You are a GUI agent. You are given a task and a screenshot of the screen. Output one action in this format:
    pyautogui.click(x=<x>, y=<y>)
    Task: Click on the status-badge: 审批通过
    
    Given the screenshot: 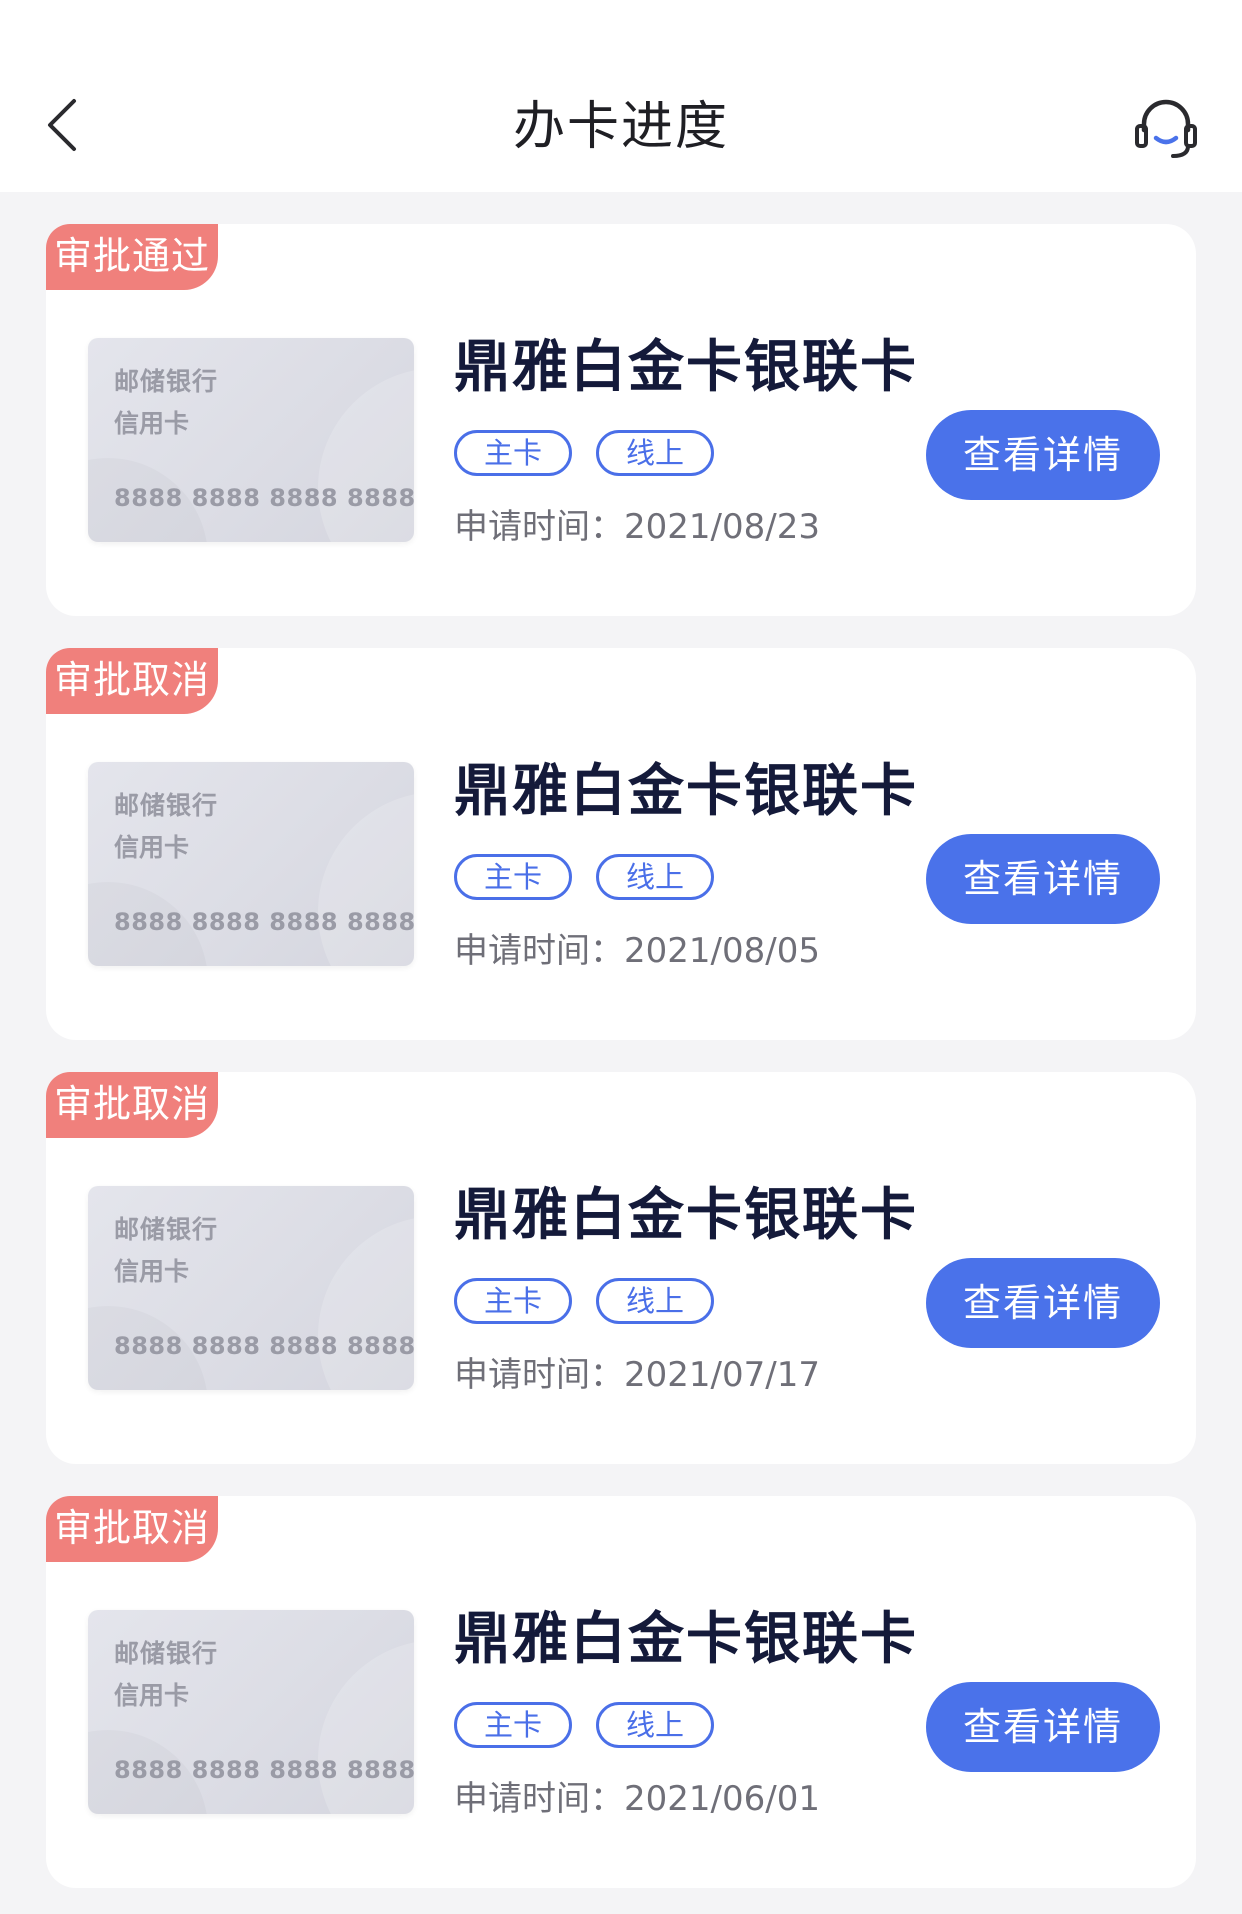 What is the action you would take?
    pyautogui.click(x=132, y=257)
    